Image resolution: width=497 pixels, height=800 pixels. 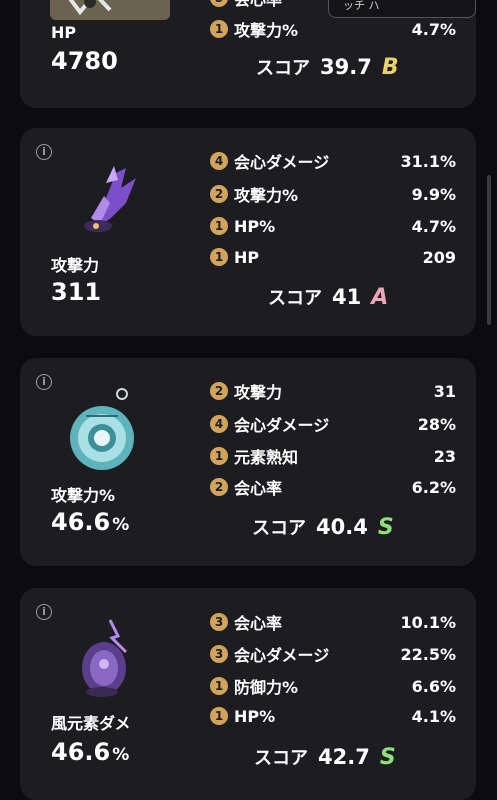 I want to click on rank-badge-icon: A, so click(x=380, y=297).